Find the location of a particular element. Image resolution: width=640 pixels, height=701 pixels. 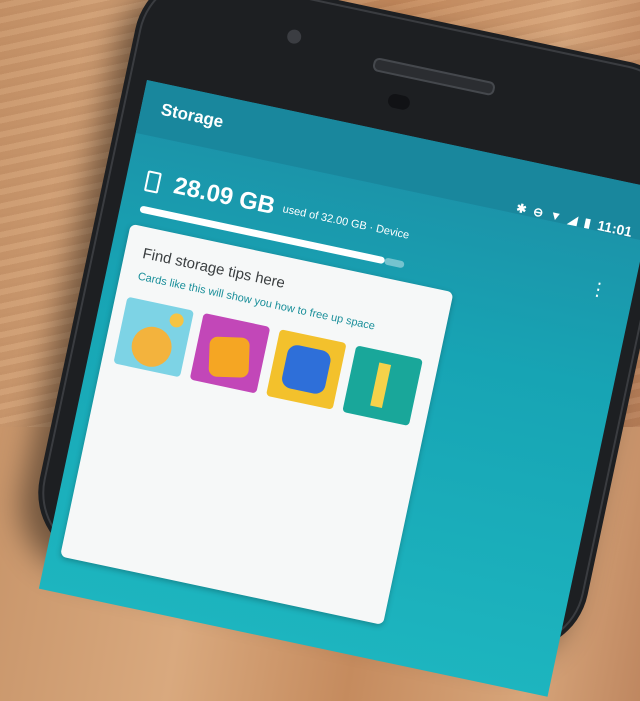

app-badge-icon is located at coordinates (306, 369).